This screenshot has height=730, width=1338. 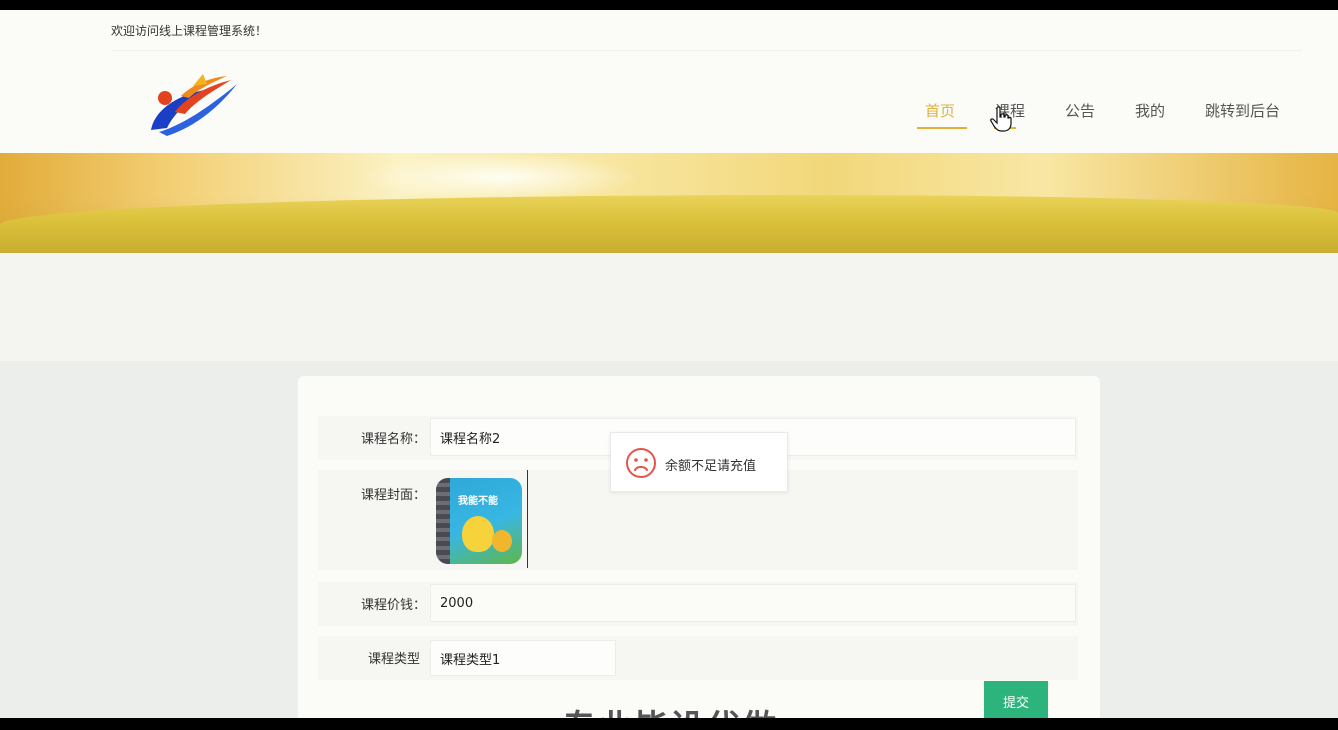 What do you see at coordinates (669, 307) in the screenshot?
I see `content-spacer` at bounding box center [669, 307].